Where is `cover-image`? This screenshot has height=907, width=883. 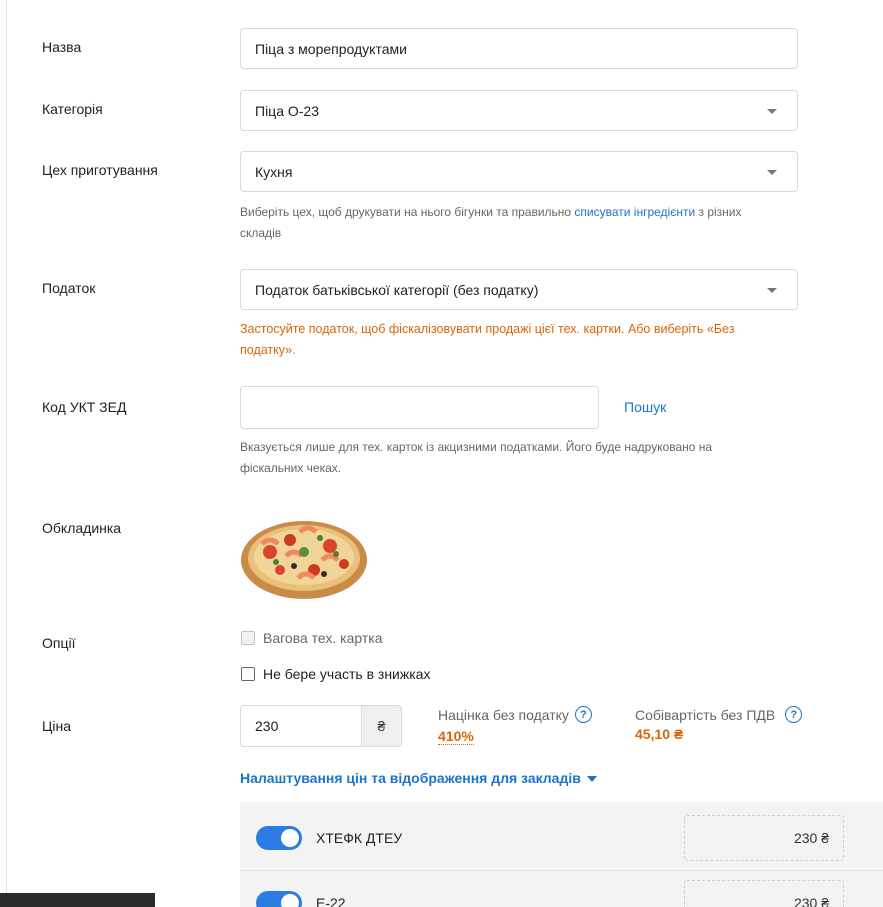
cover-image is located at coordinates (304, 554).